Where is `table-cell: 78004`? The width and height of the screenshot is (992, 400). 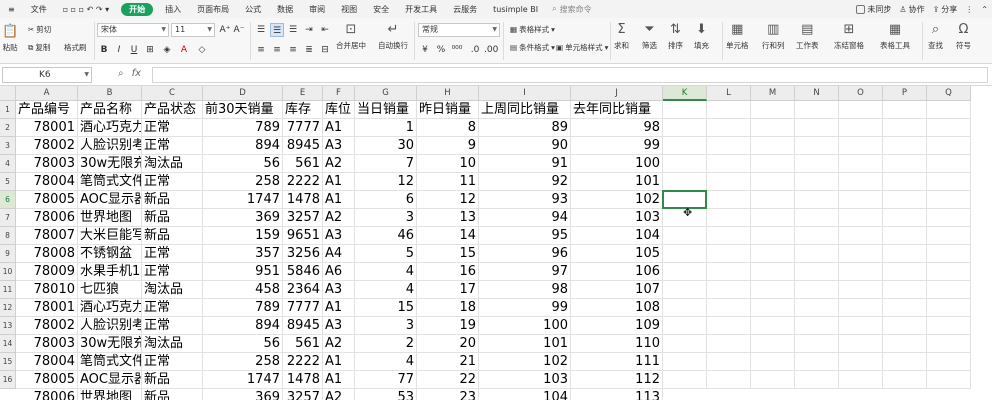
table-cell: 78004 is located at coordinates (47, 182).